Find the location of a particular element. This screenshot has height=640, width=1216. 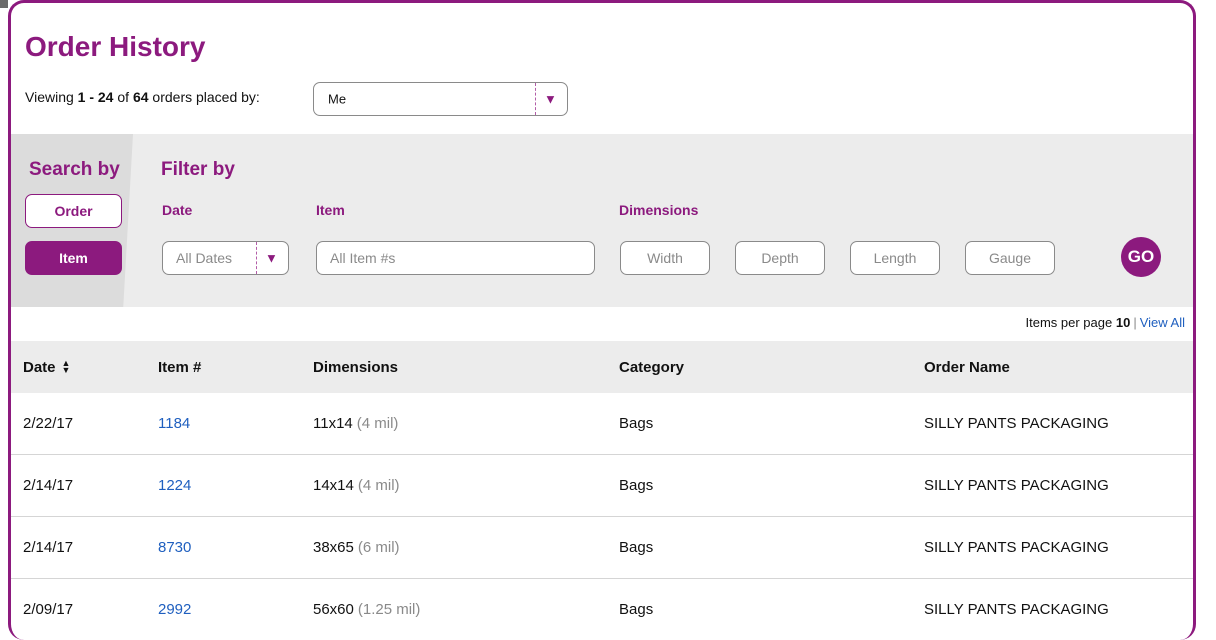

items-per-page-label: Items per page is located at coordinates (1069, 322).